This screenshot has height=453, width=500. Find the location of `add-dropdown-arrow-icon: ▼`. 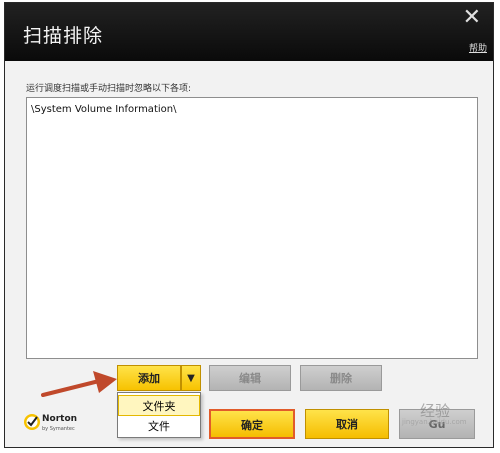

add-dropdown-arrow-icon: ▼ is located at coordinates (191, 378).